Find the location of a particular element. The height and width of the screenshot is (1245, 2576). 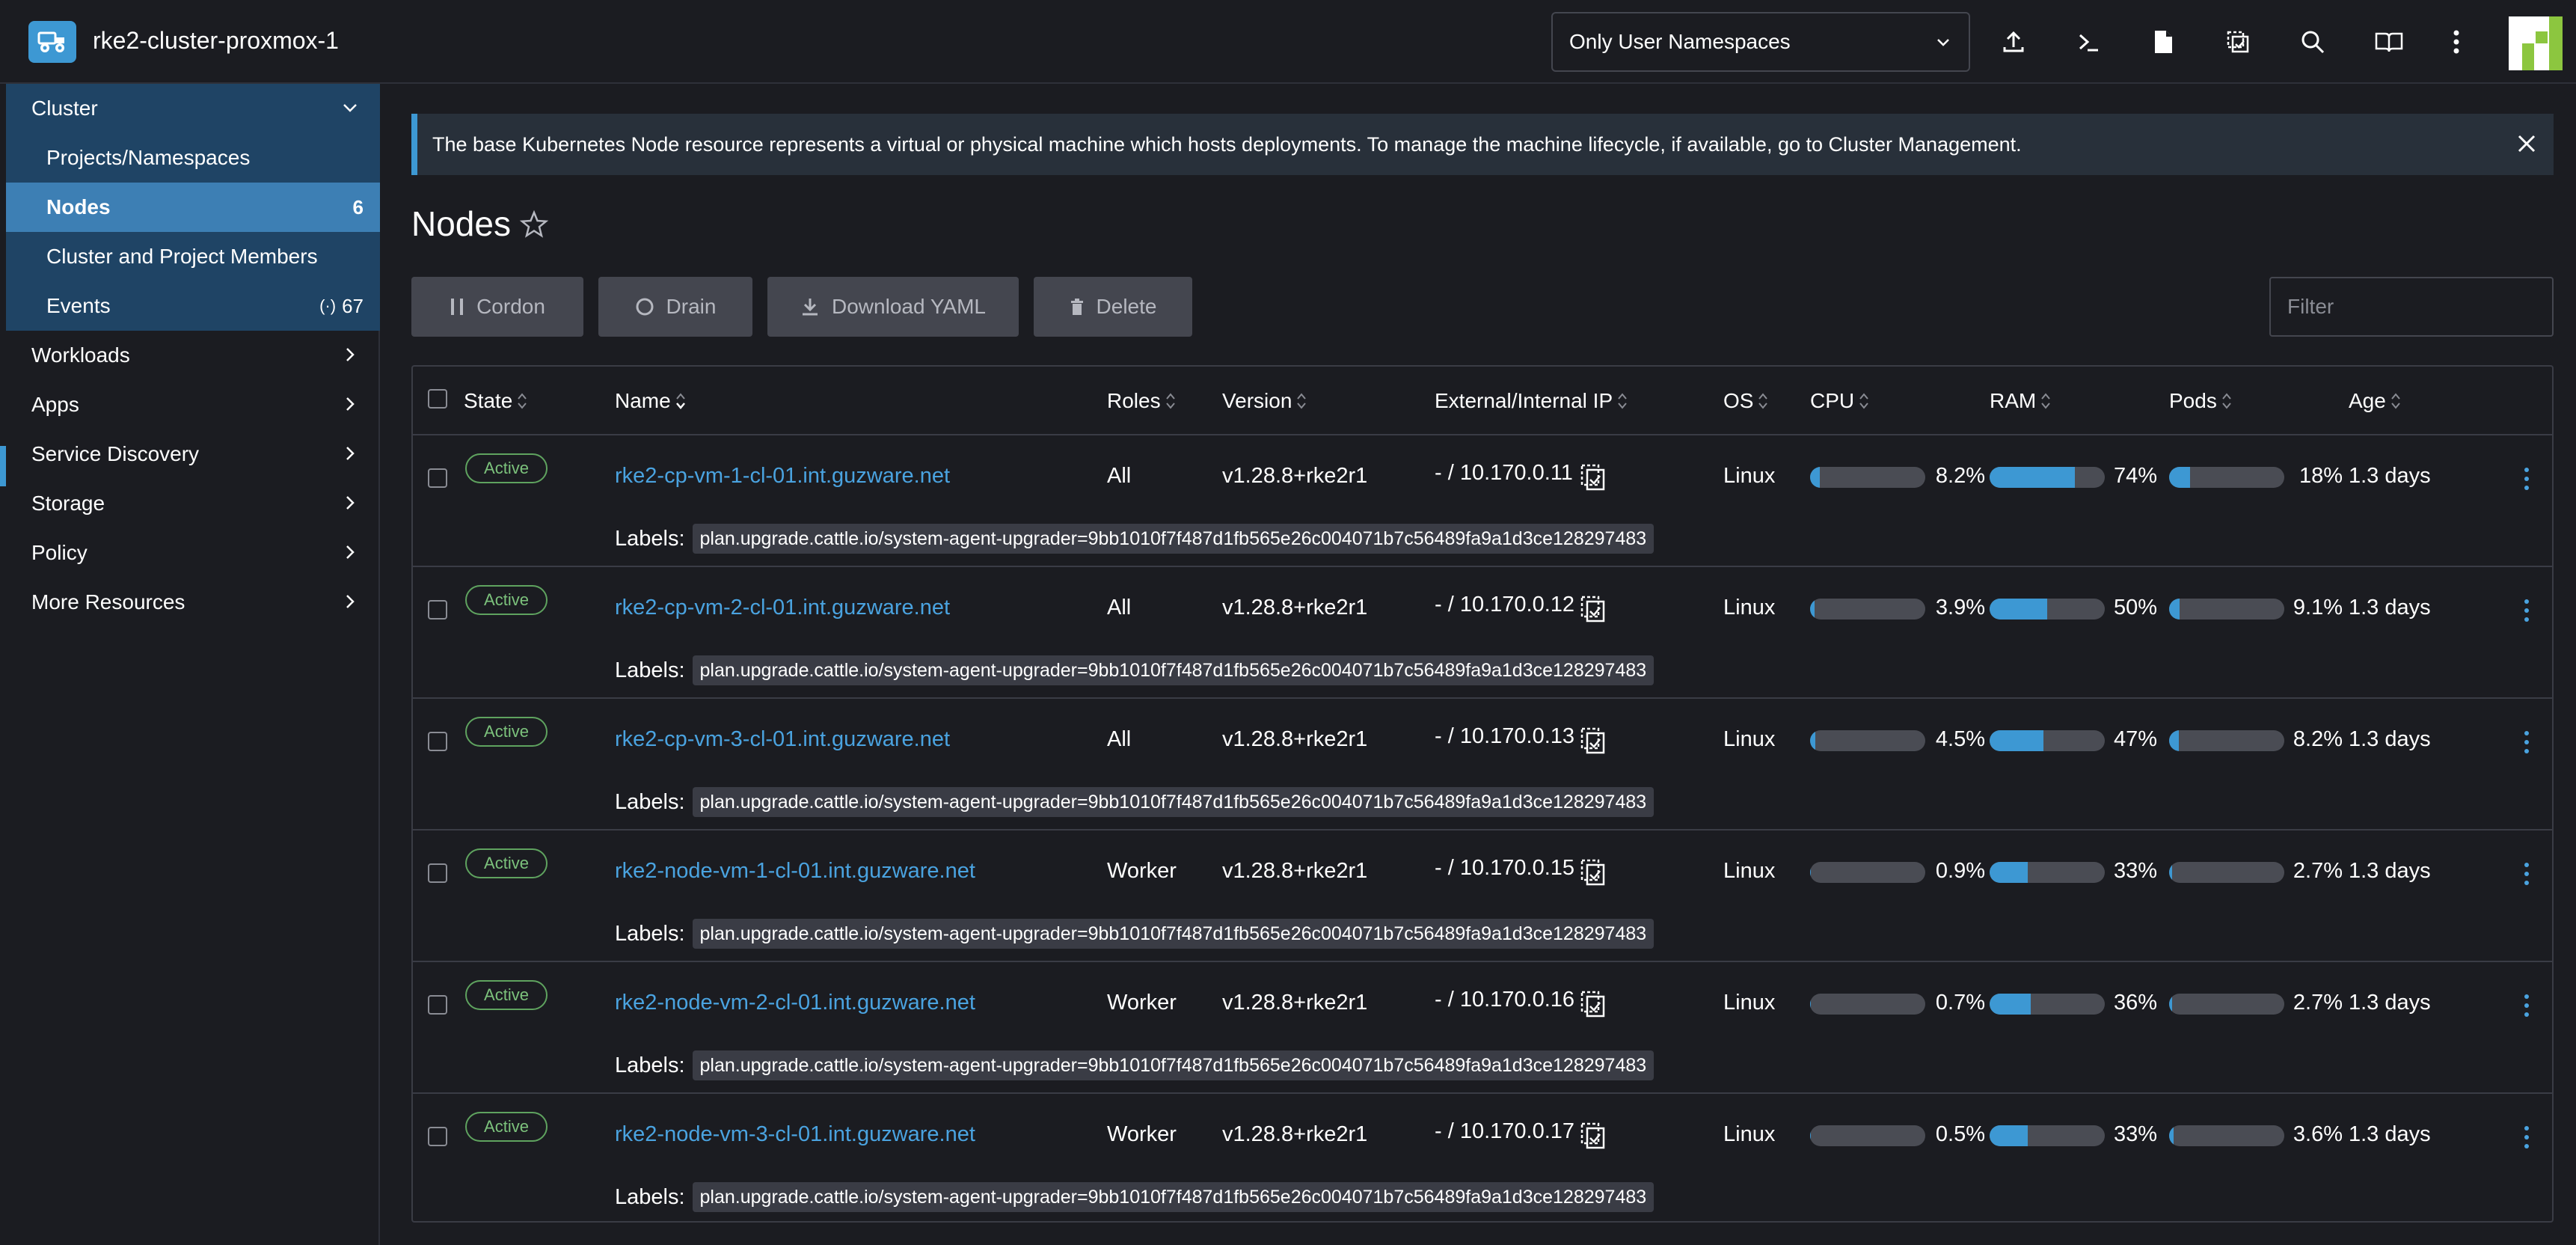

node-name-link: rke2-node-vm-3-cl-01.int.guzware.net is located at coordinates (795, 1134).